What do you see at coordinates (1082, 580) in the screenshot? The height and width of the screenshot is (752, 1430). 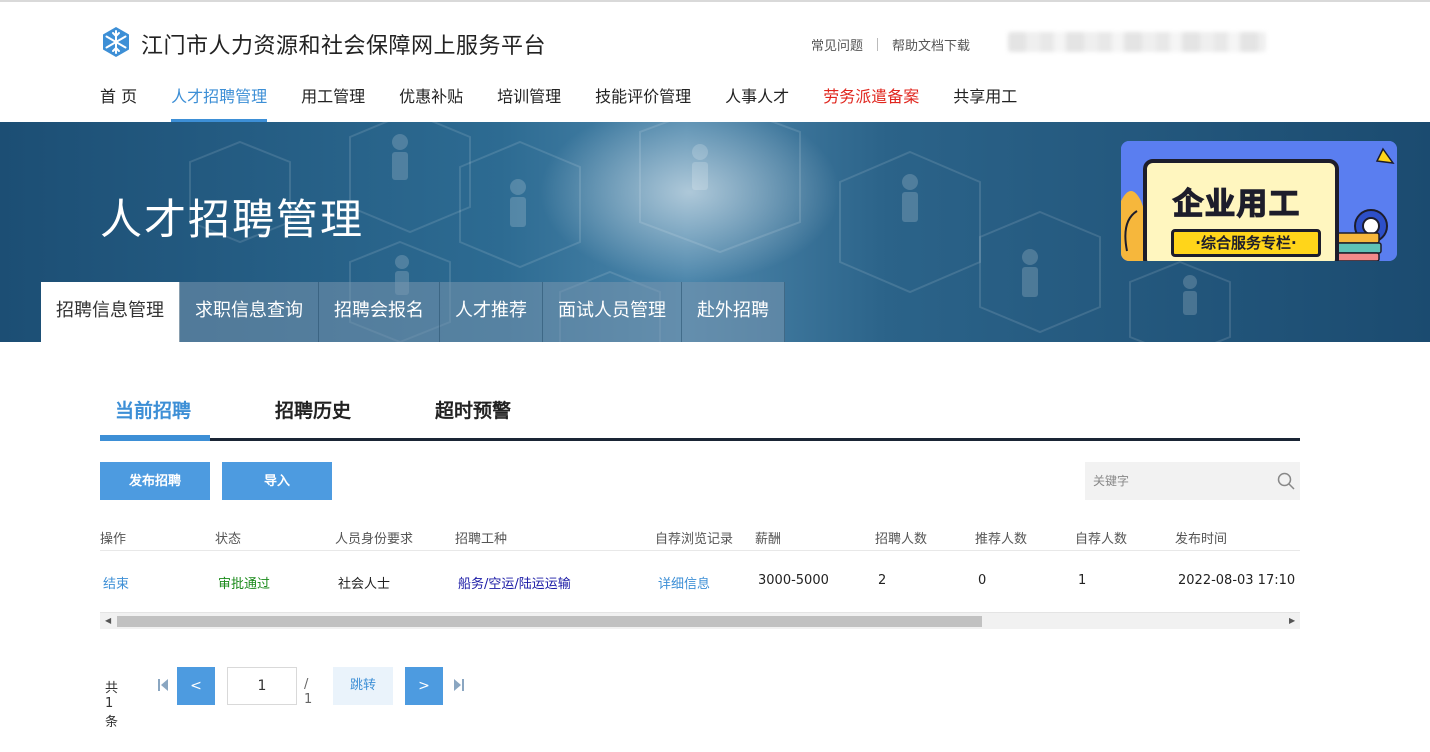 I see `self-recommend-count-cell: 1` at bounding box center [1082, 580].